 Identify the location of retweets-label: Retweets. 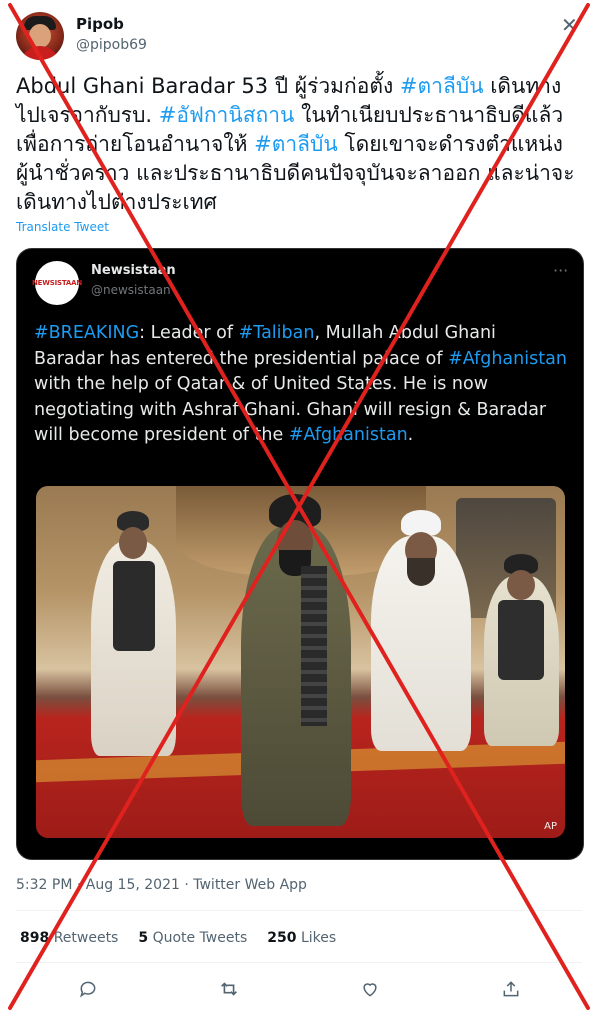
(86, 938).